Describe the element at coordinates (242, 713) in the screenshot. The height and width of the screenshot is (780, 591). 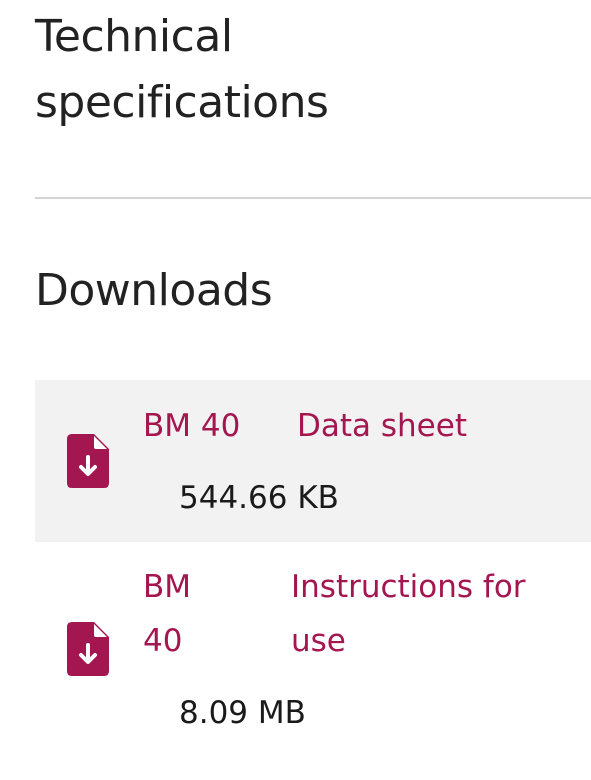
I see `download-file-size: 8.09 MB` at that location.